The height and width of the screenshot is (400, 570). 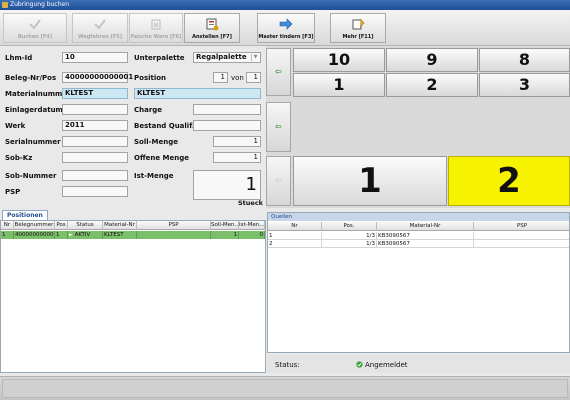 I want to click on buchen-button: Buchen [F4], so click(x=35, y=28).